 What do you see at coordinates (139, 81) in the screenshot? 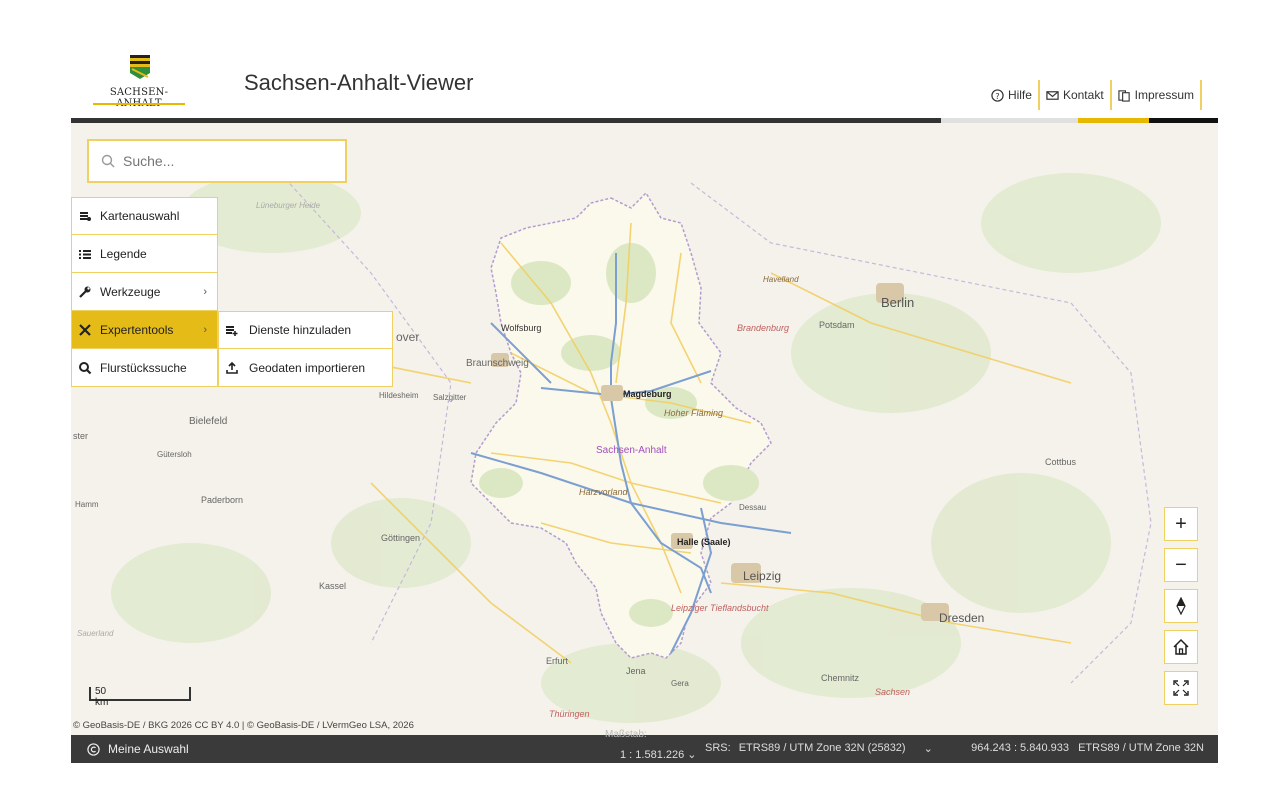
I see `state-logo: SACHSEN-ANHALT` at bounding box center [139, 81].